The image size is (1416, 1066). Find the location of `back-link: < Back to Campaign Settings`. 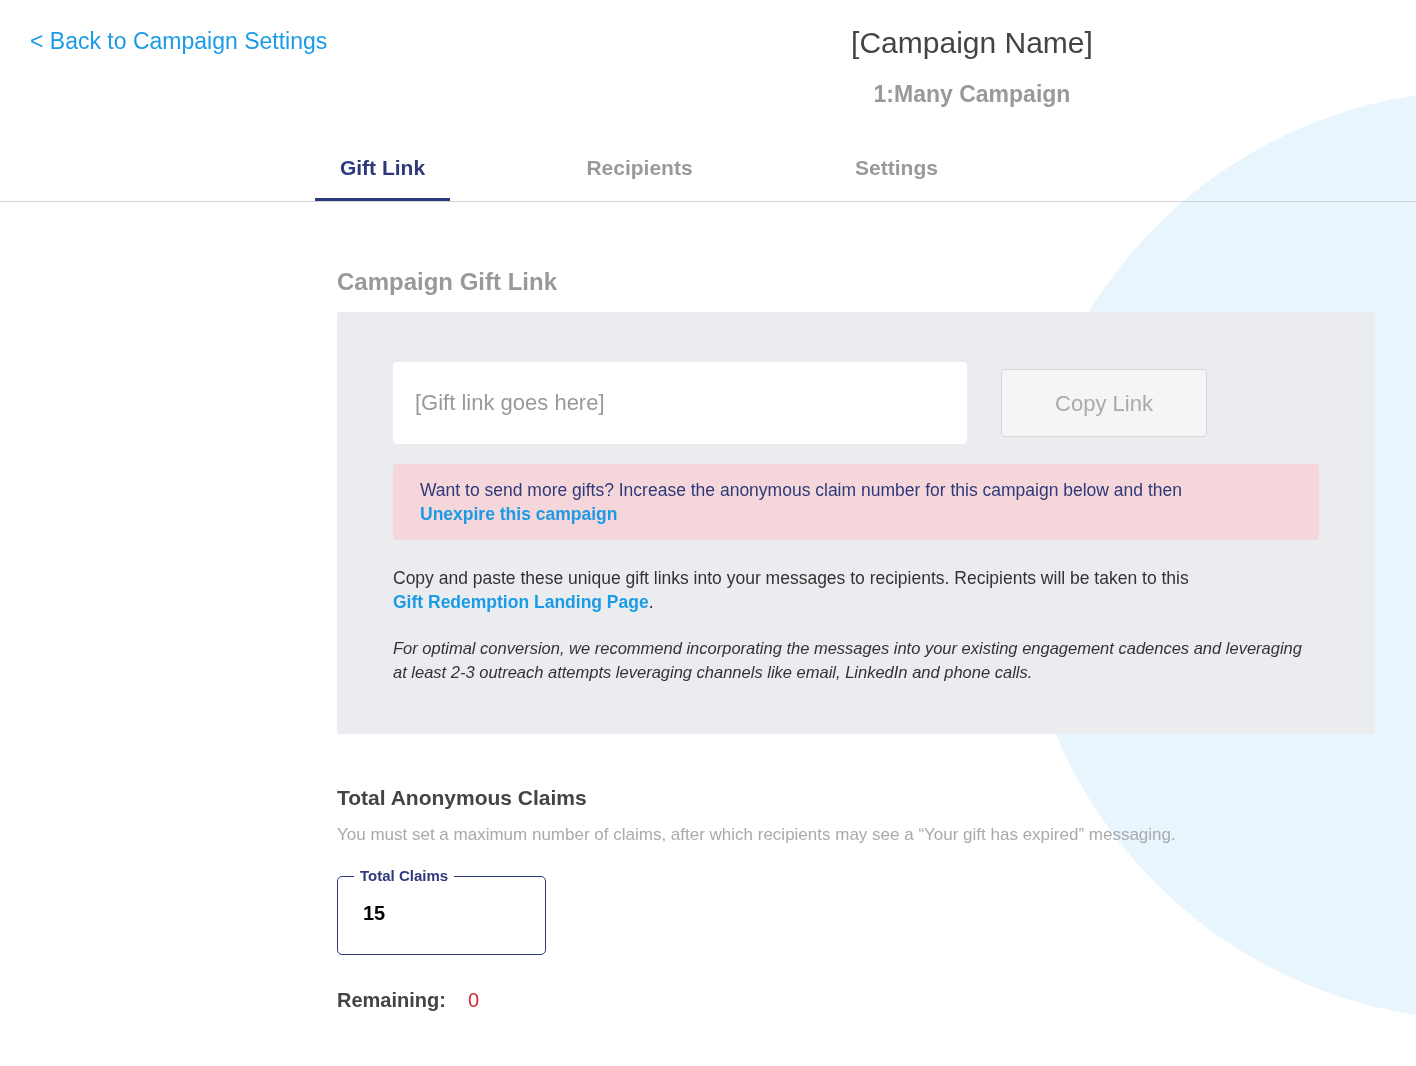

back-link: < Back to Campaign Settings is located at coordinates (179, 41).